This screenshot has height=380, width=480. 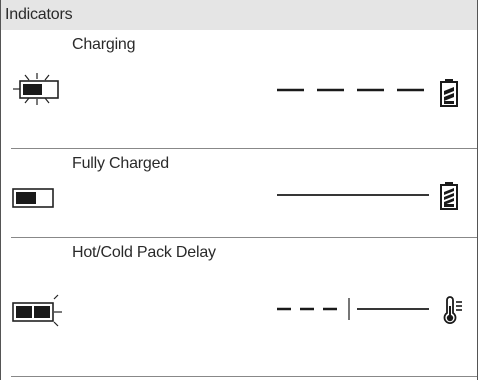 I want to click on indicator-label: Hot/Cold Pack Delay, so click(x=144, y=252).